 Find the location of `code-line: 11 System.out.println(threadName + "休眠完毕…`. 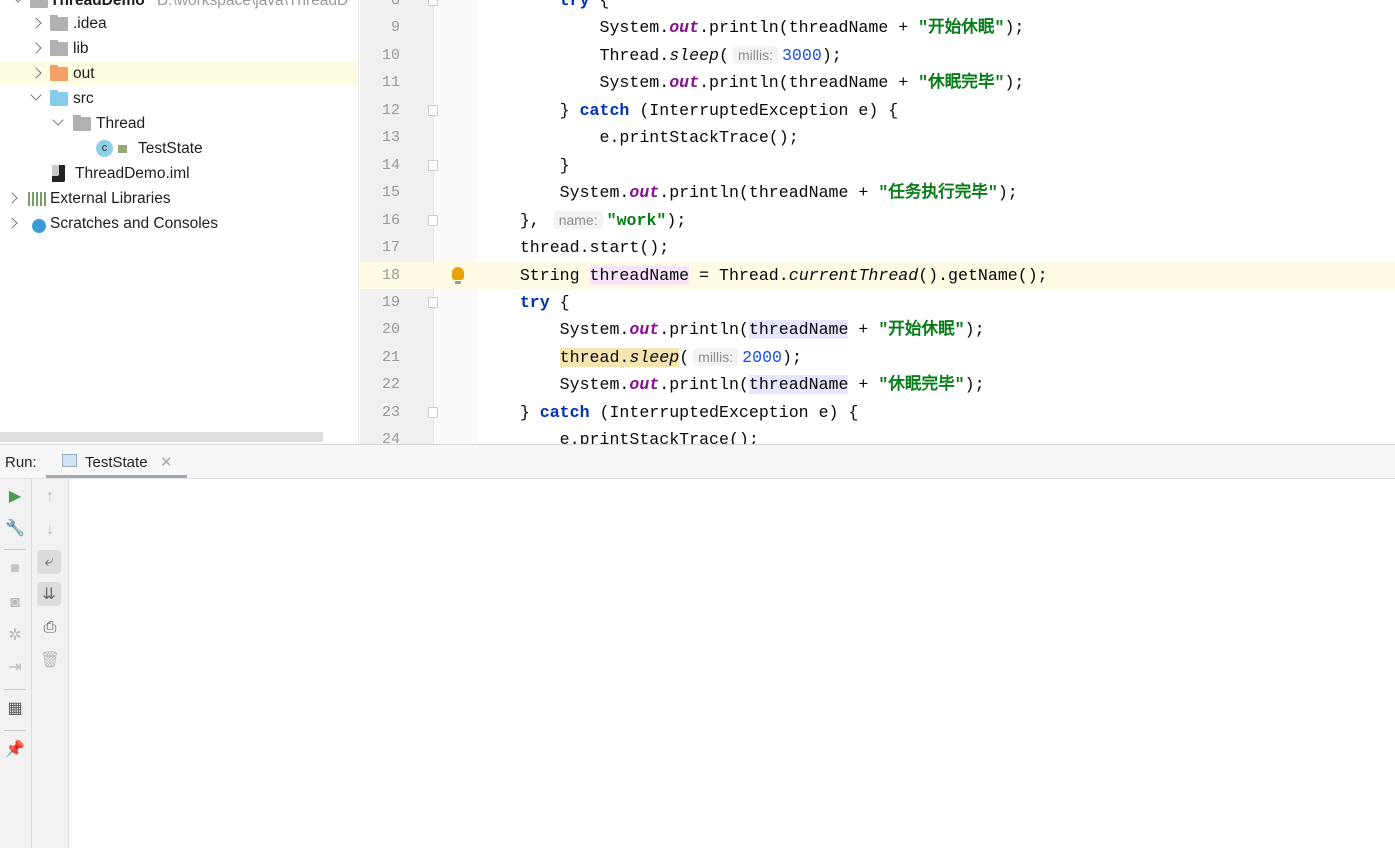

code-line: 11 System.out.println(threadName + "休眠完毕… is located at coordinates (877, 82).